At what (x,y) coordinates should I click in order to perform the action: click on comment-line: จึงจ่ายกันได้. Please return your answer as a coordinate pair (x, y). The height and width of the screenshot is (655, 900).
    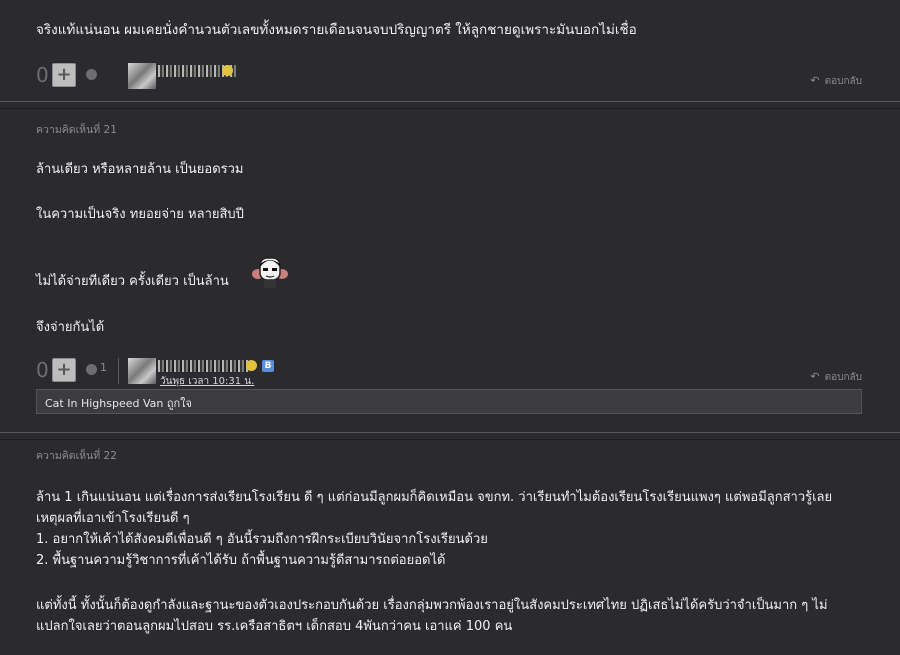
    Looking at the image, I should click on (70, 327).